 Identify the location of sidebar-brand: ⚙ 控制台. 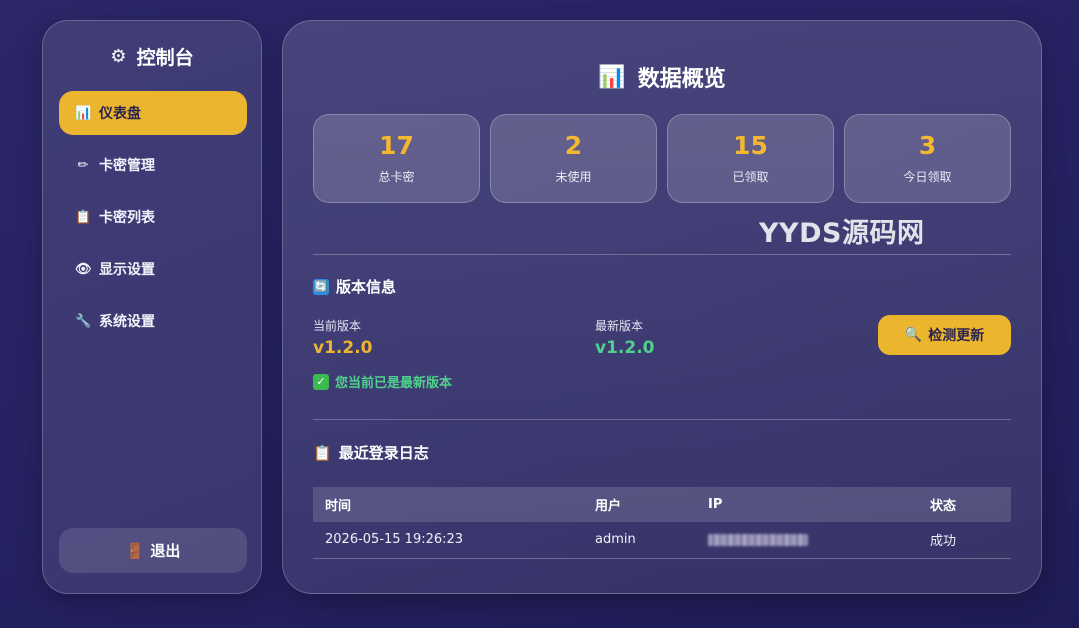
(152, 56).